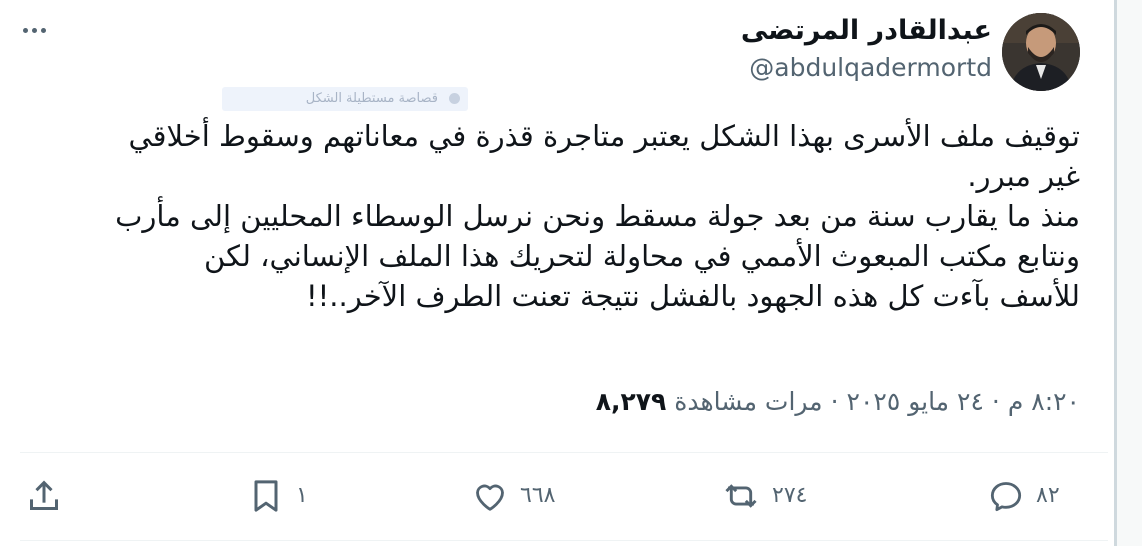 This screenshot has width=1142, height=546. Describe the element at coordinates (34, 30) in the screenshot. I see `more-options-button` at that location.